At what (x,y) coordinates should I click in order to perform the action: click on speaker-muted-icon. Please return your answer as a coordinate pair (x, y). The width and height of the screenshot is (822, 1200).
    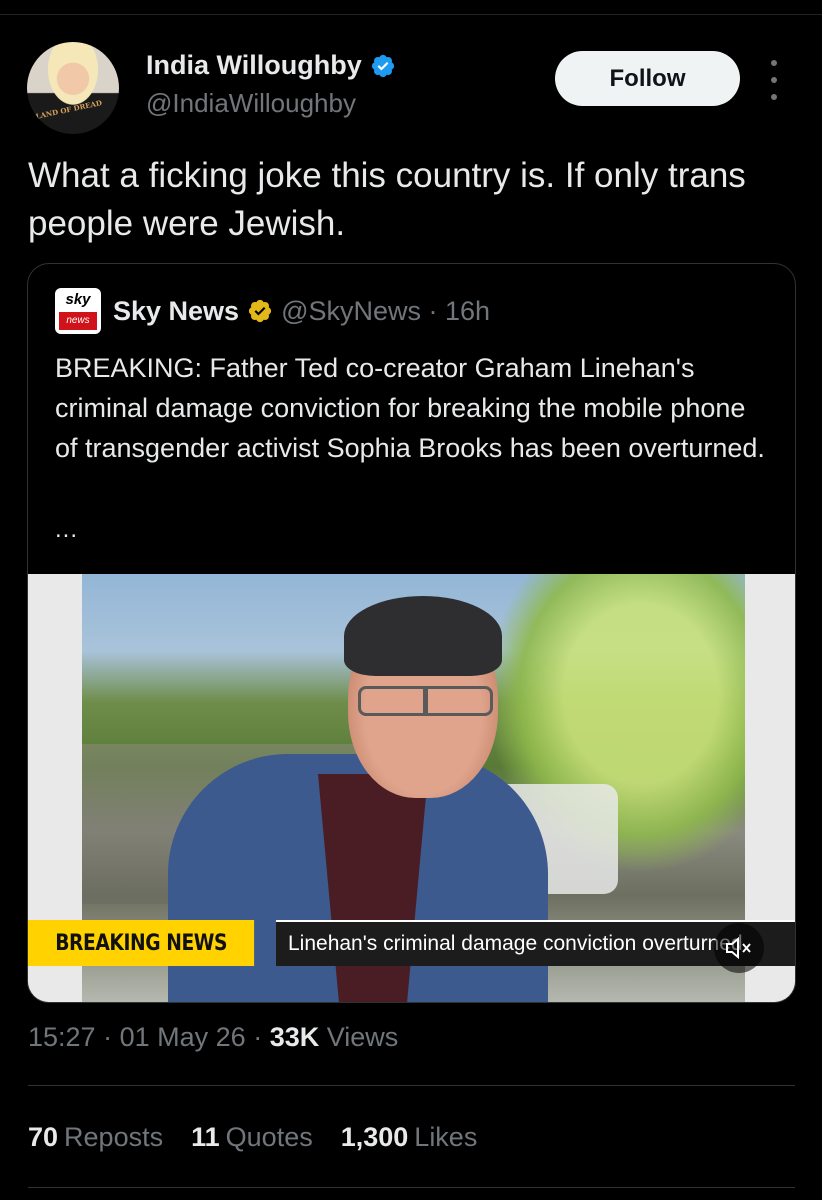
    Looking at the image, I should click on (738, 948).